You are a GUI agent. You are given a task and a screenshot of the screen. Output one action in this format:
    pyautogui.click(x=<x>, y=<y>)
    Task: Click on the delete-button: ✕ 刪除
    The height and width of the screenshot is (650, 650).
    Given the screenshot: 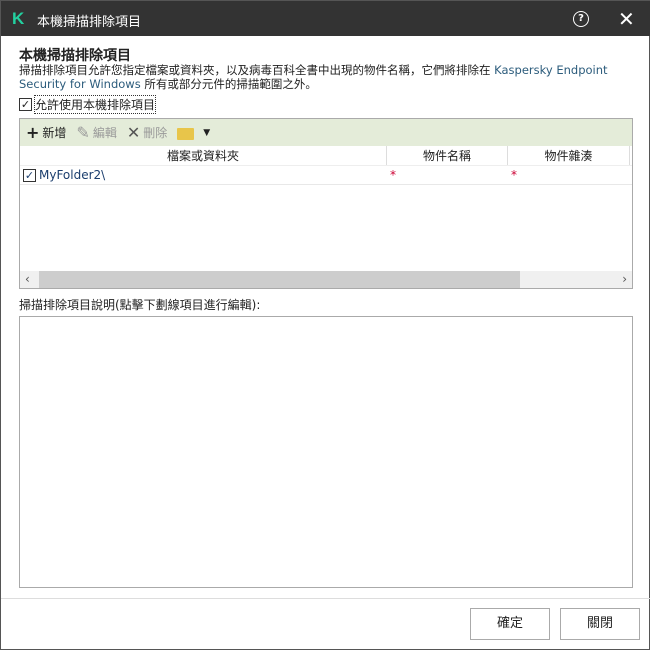 What is the action you would take?
    pyautogui.click(x=147, y=132)
    